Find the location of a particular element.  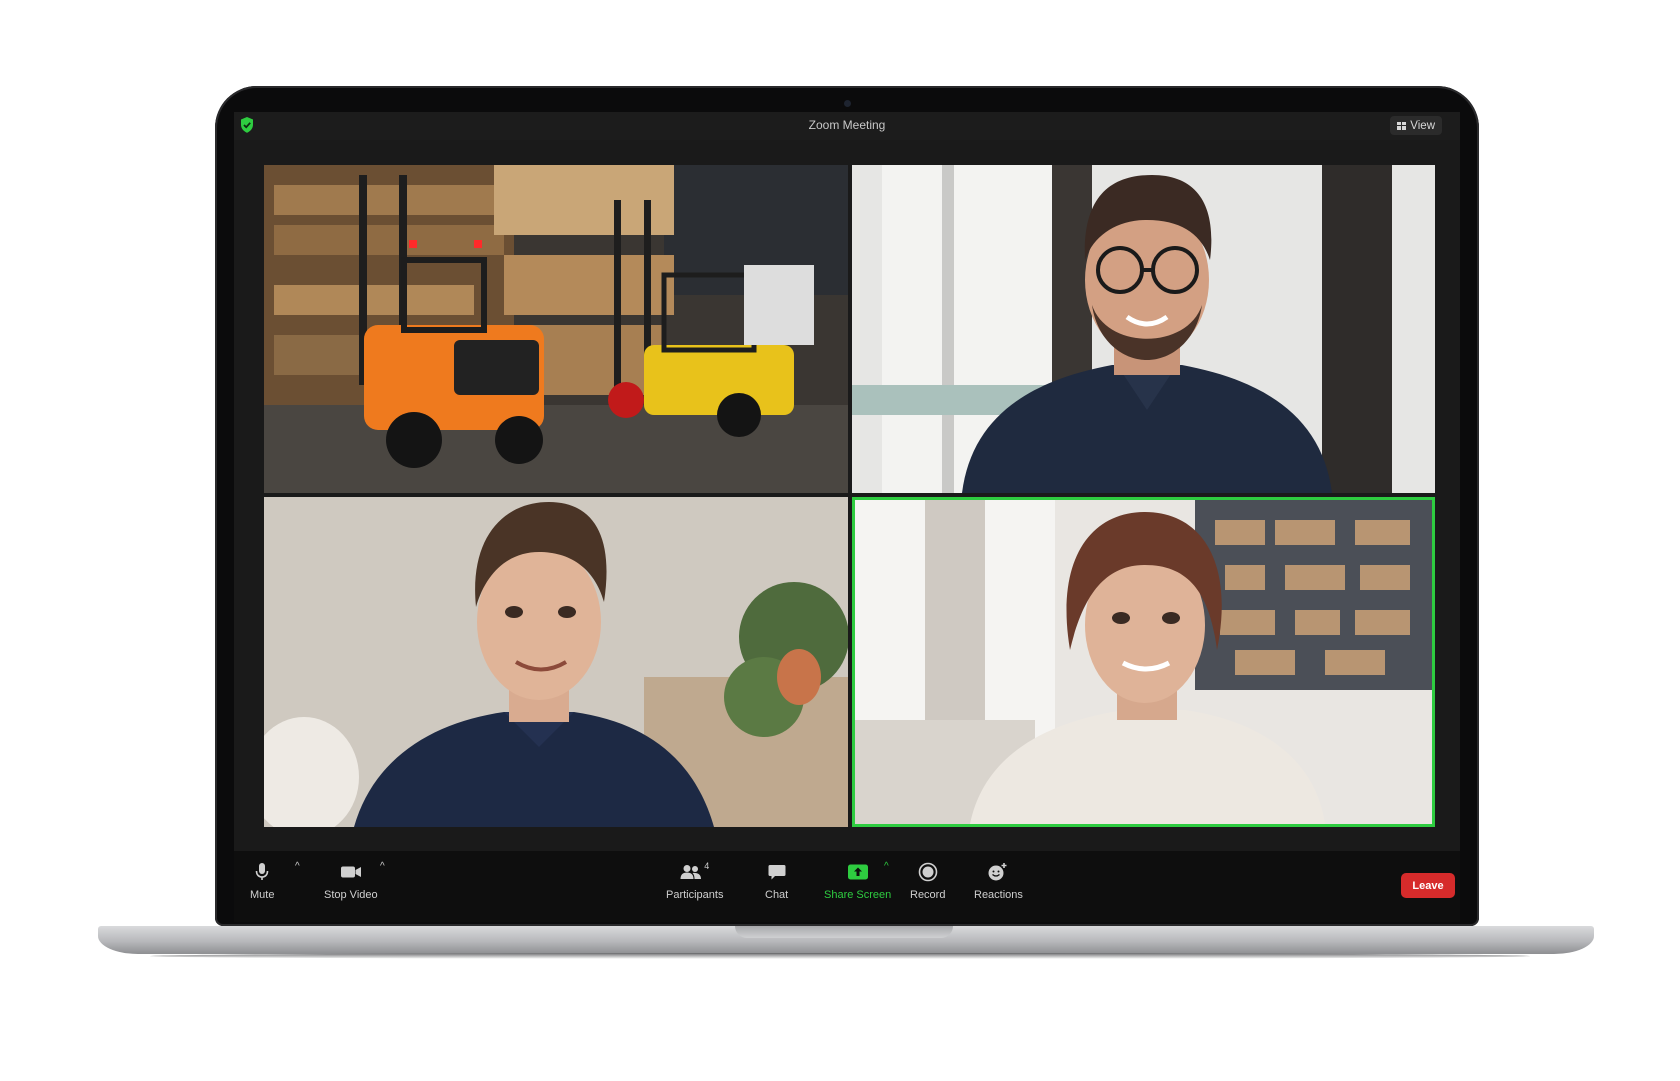

view-button: View is located at coordinates (1416, 125).